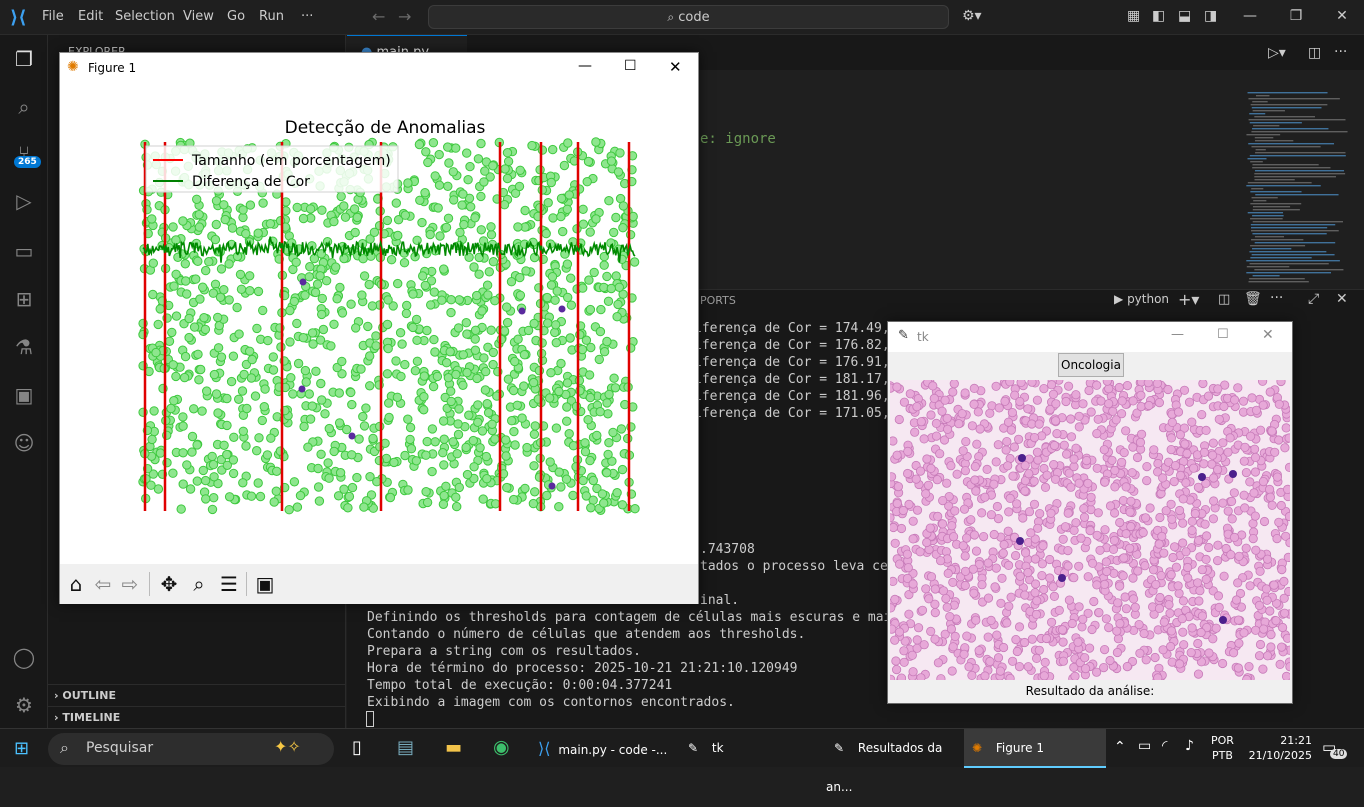  What do you see at coordinates (688, 17) in the screenshot?
I see `command-center-search: ⌕ code` at bounding box center [688, 17].